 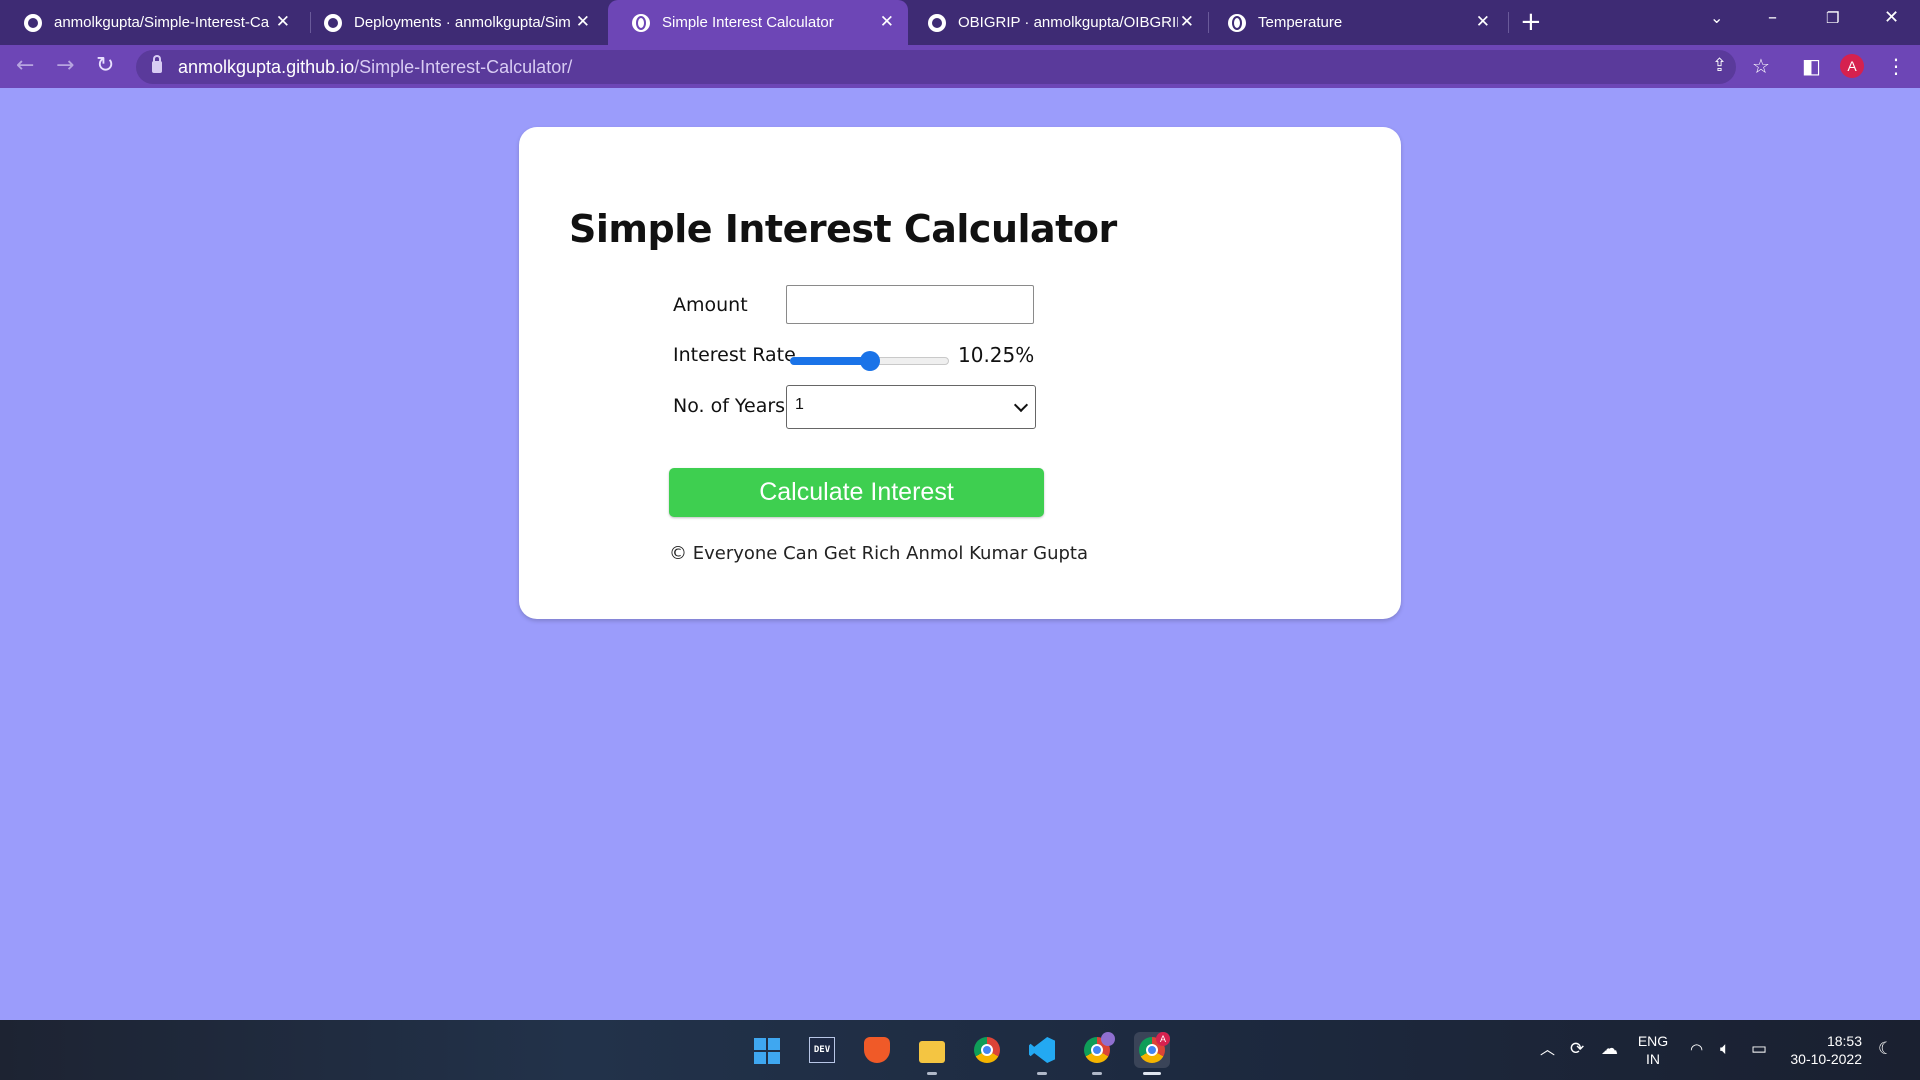 What do you see at coordinates (1696, 1049) in the screenshot?
I see `wifi-icon: ◠` at bounding box center [1696, 1049].